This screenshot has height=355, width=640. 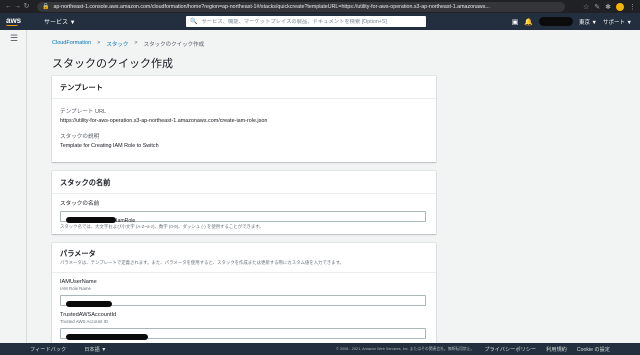 What do you see at coordinates (311, 21) in the screenshot?
I see `search-input` at bounding box center [311, 21].